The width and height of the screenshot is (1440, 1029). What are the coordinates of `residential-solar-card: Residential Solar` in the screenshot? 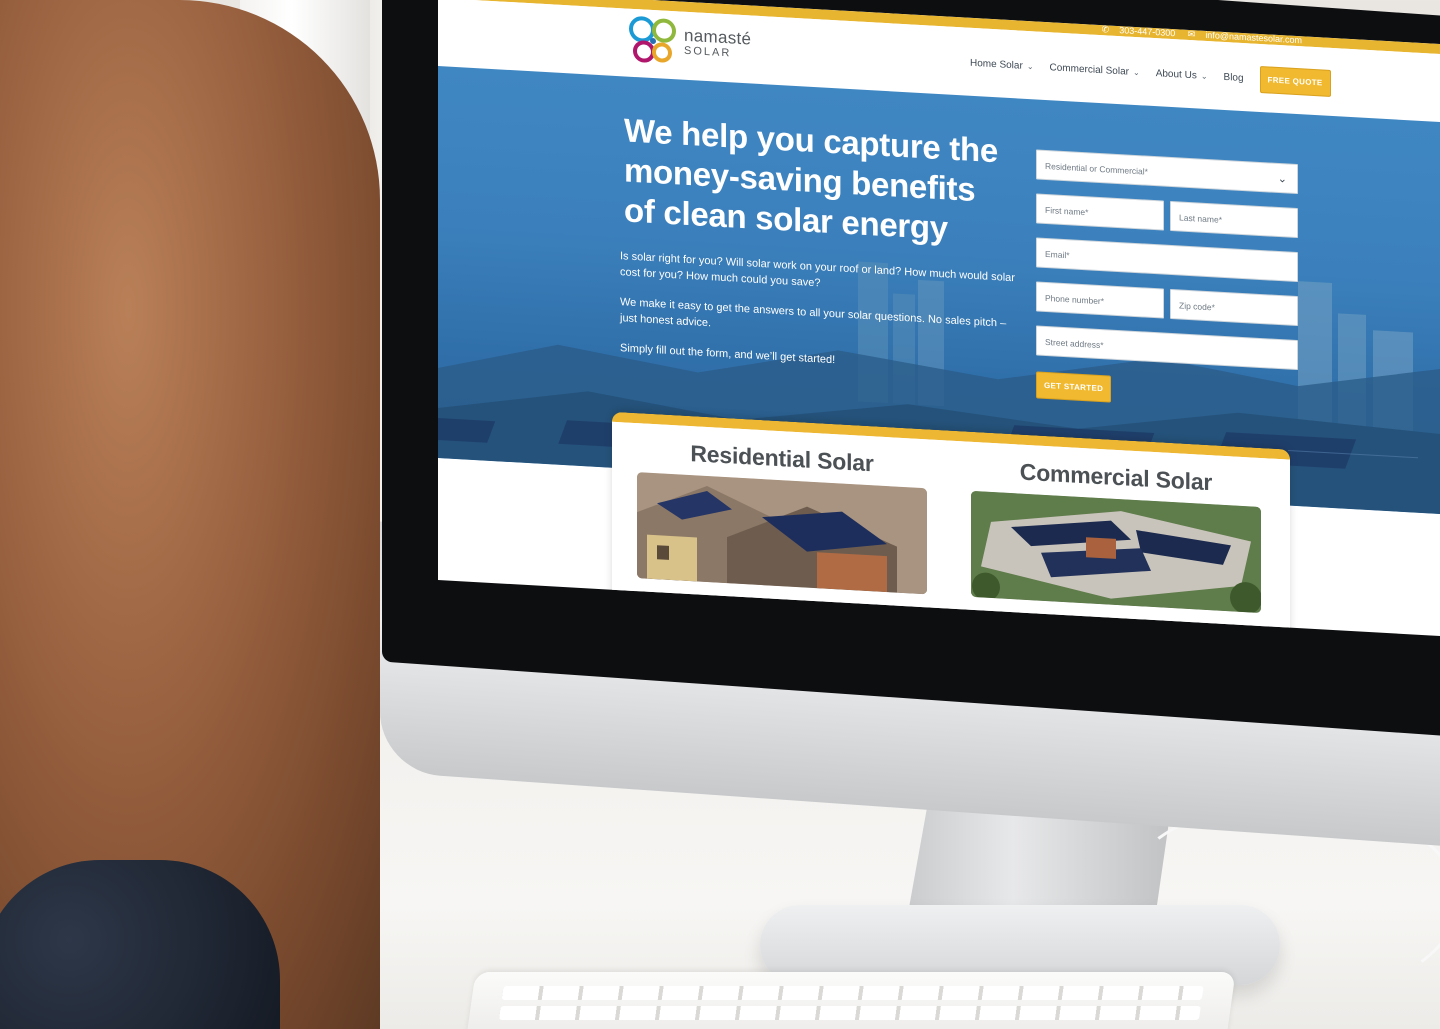 It's located at (782, 516).